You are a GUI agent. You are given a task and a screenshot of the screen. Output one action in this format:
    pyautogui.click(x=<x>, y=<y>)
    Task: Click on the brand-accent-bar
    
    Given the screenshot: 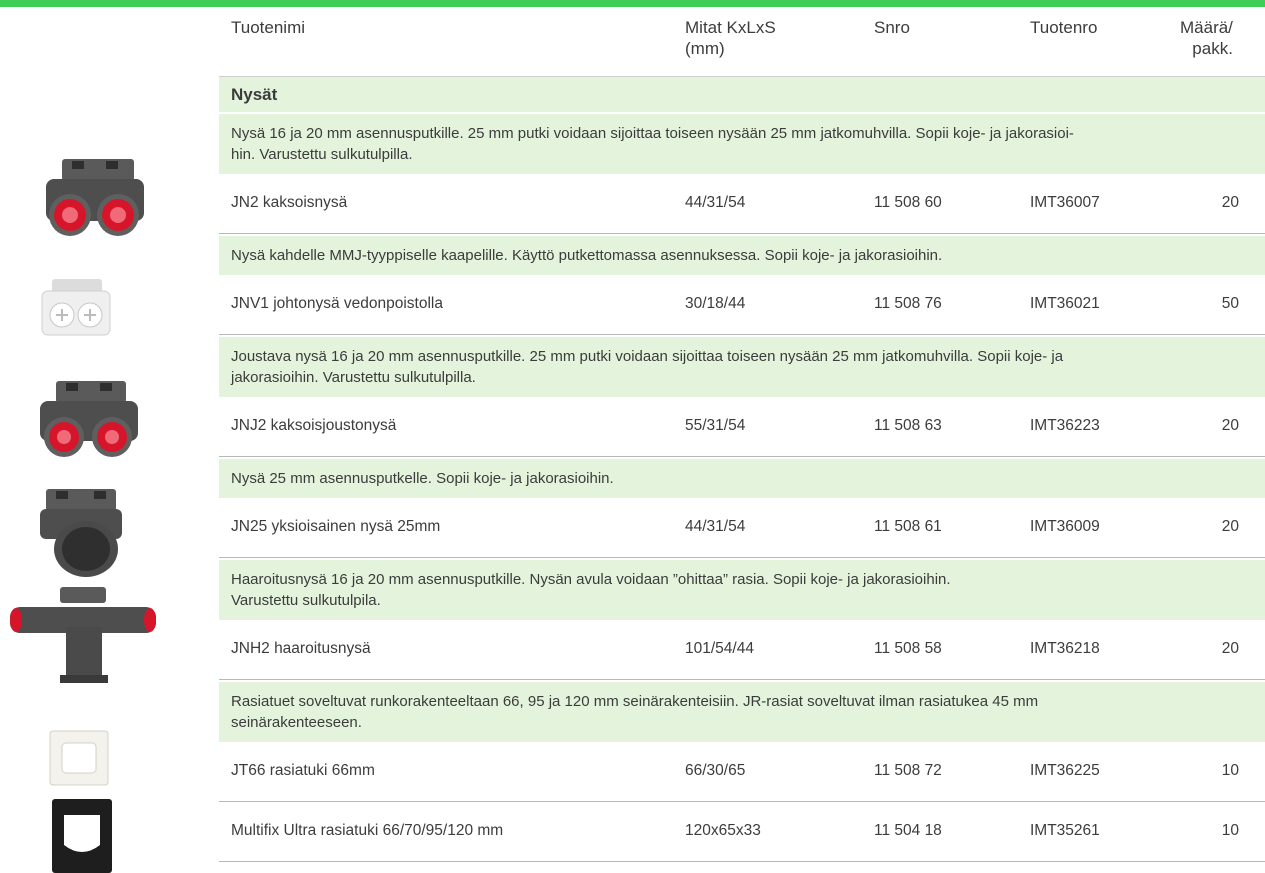 What is the action you would take?
    pyautogui.click(x=632, y=3)
    